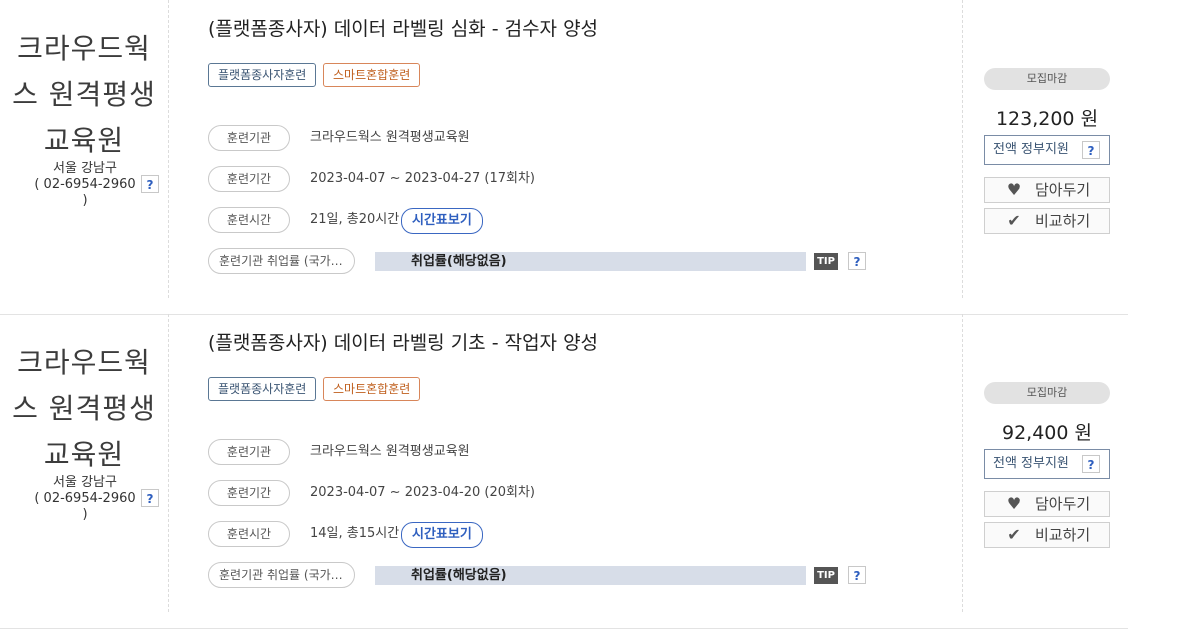  I want to click on time-value: 14일, 총15시간, so click(355, 533).